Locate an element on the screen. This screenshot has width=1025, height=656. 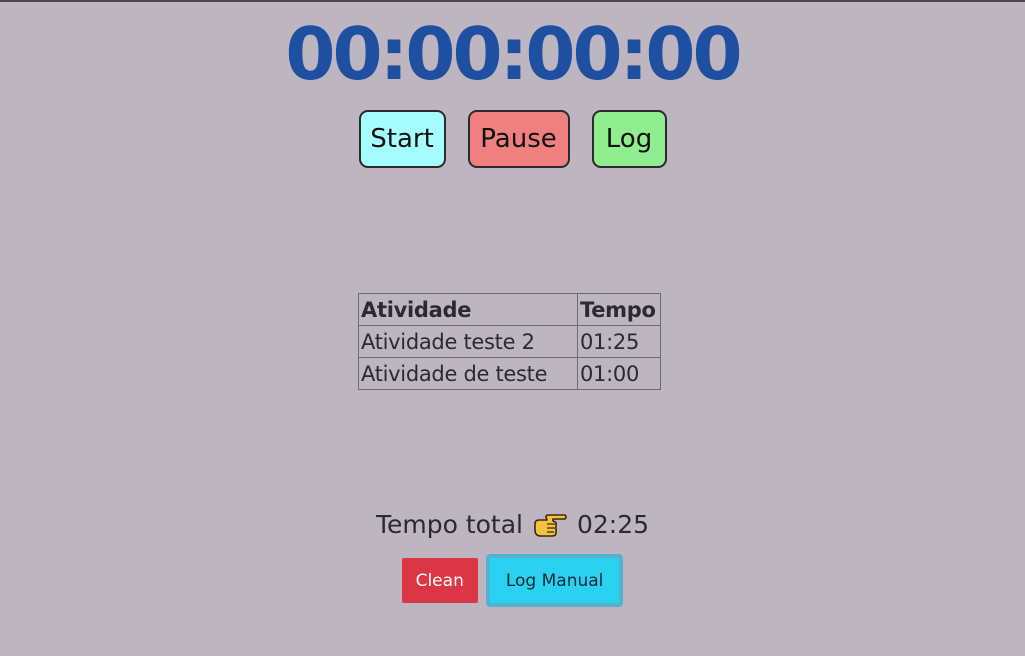
log-actions: Clean Log Manual is located at coordinates (512, 580).